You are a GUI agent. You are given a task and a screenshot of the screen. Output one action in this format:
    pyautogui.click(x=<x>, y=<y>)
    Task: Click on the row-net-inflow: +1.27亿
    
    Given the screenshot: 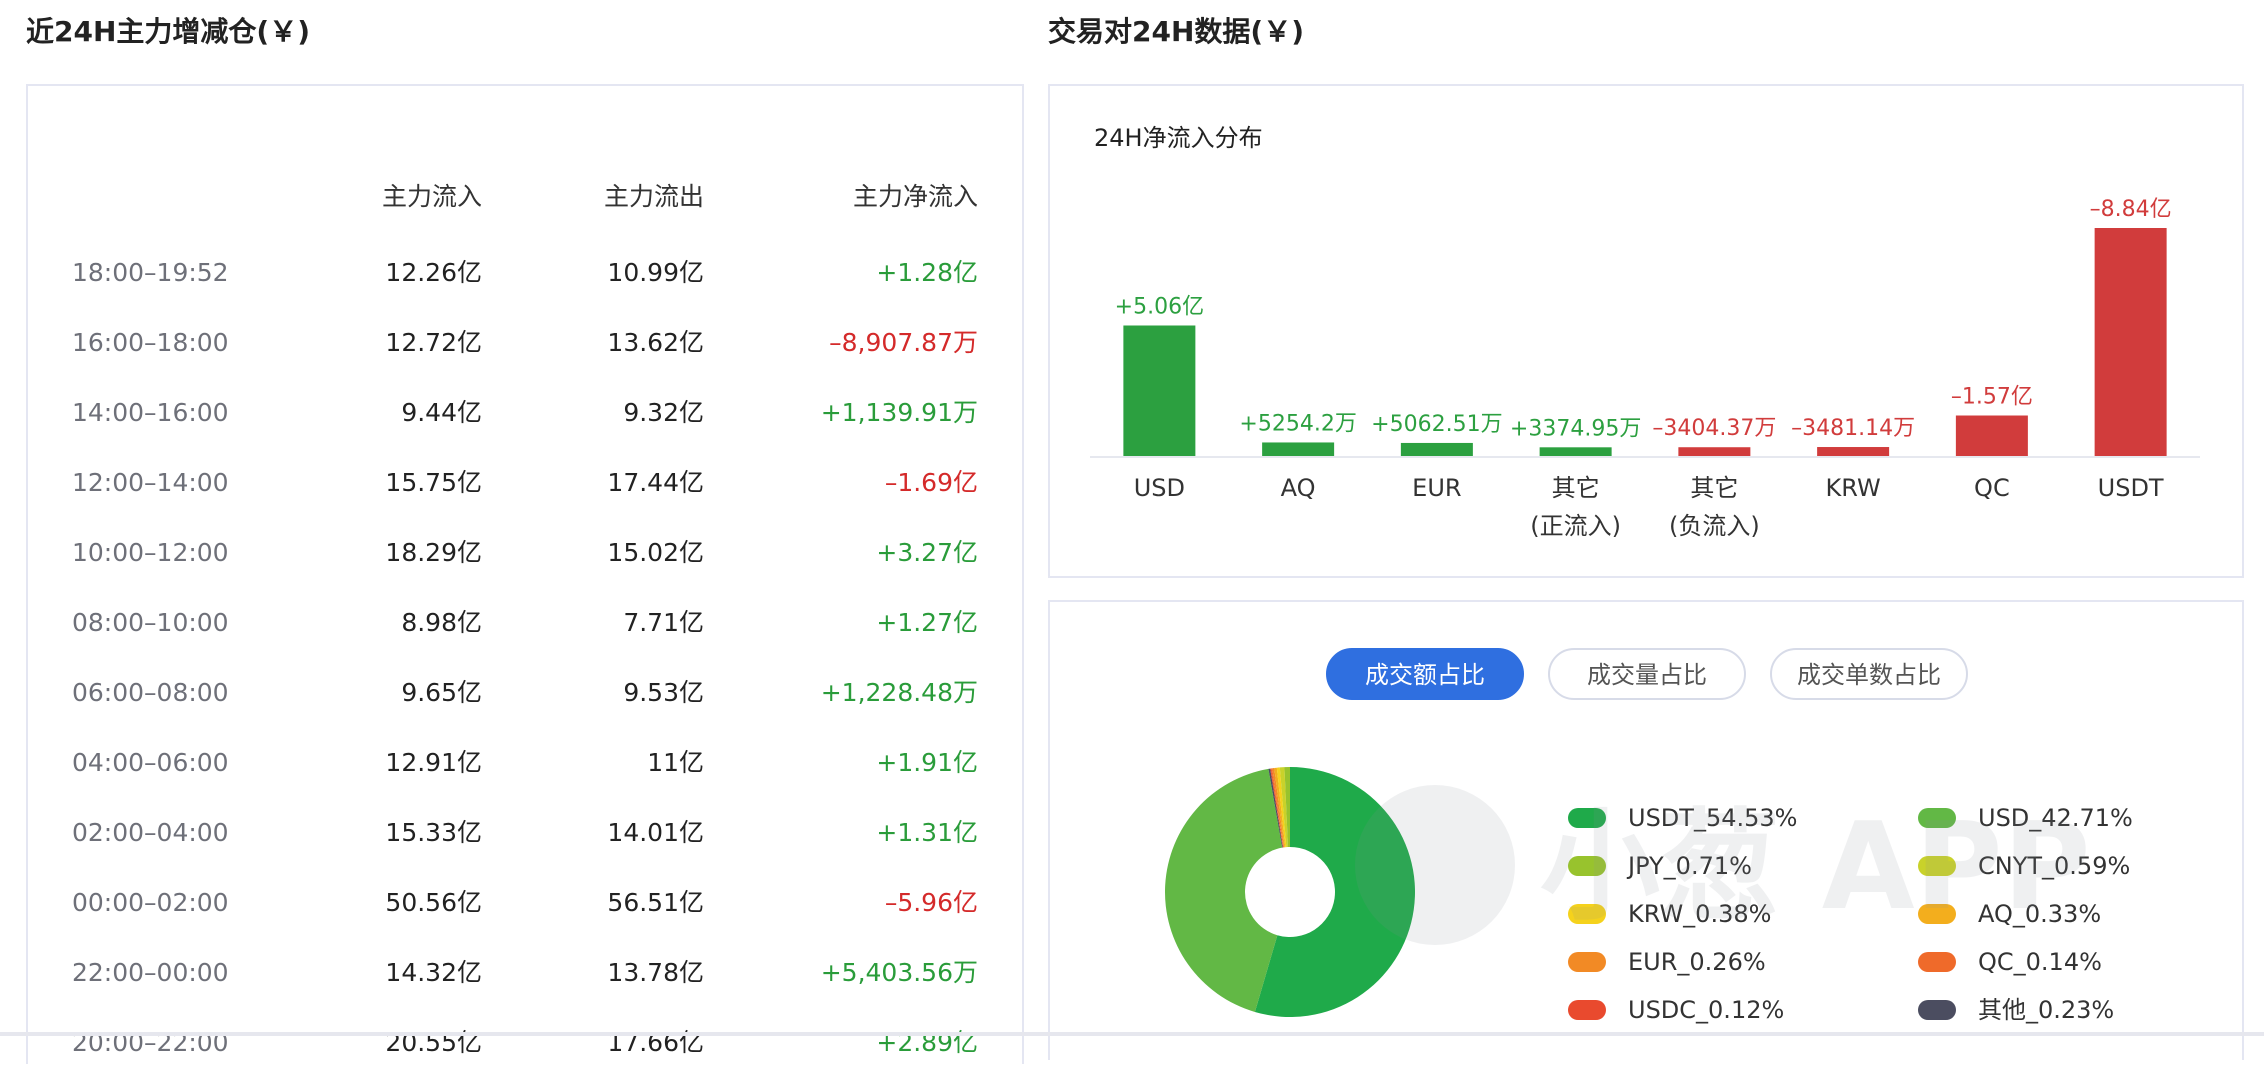 What is the action you would take?
    pyautogui.click(x=927, y=622)
    